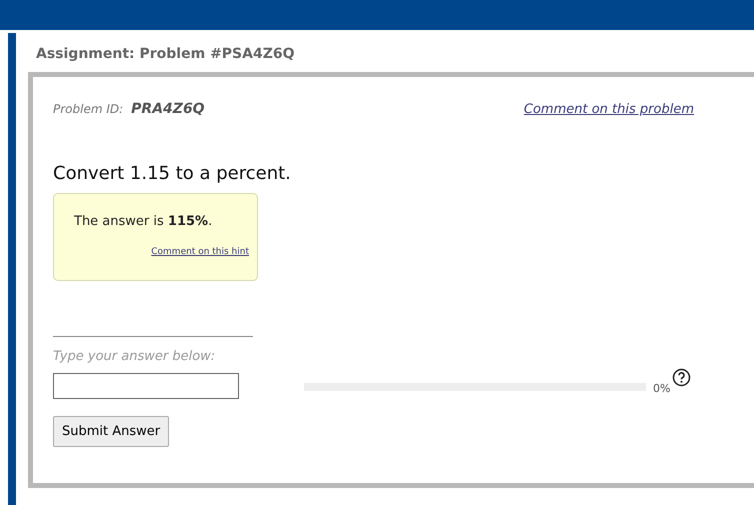 Image resolution: width=754 pixels, height=505 pixels. I want to click on answer-label: Type your answer below:, so click(134, 357).